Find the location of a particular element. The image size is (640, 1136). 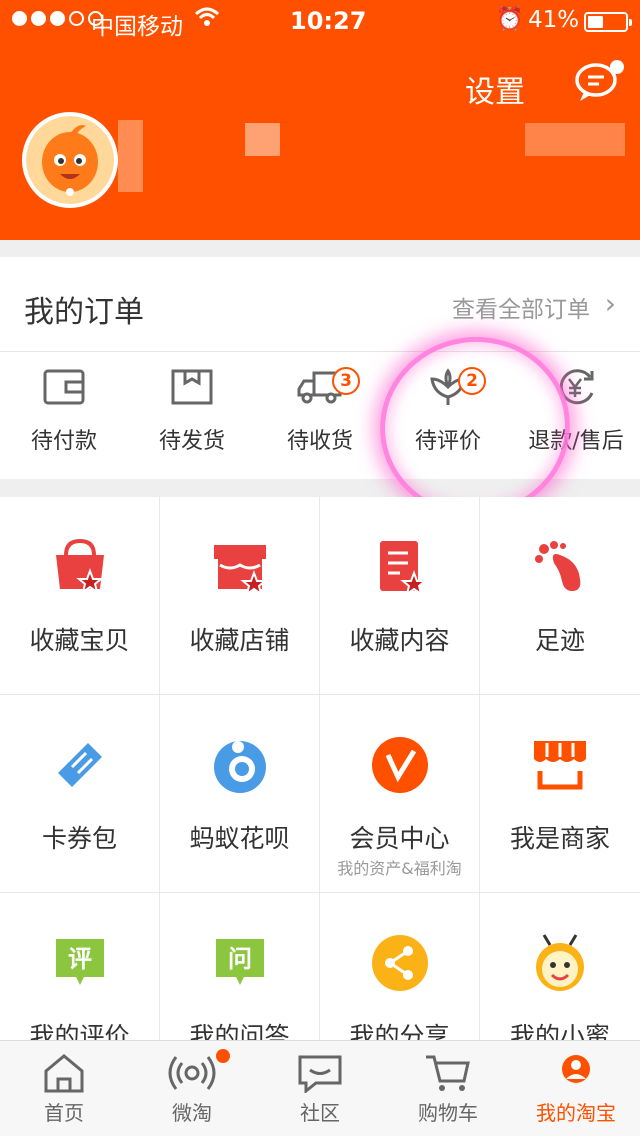

unread-count-badge: 3 is located at coordinates (346, 381).